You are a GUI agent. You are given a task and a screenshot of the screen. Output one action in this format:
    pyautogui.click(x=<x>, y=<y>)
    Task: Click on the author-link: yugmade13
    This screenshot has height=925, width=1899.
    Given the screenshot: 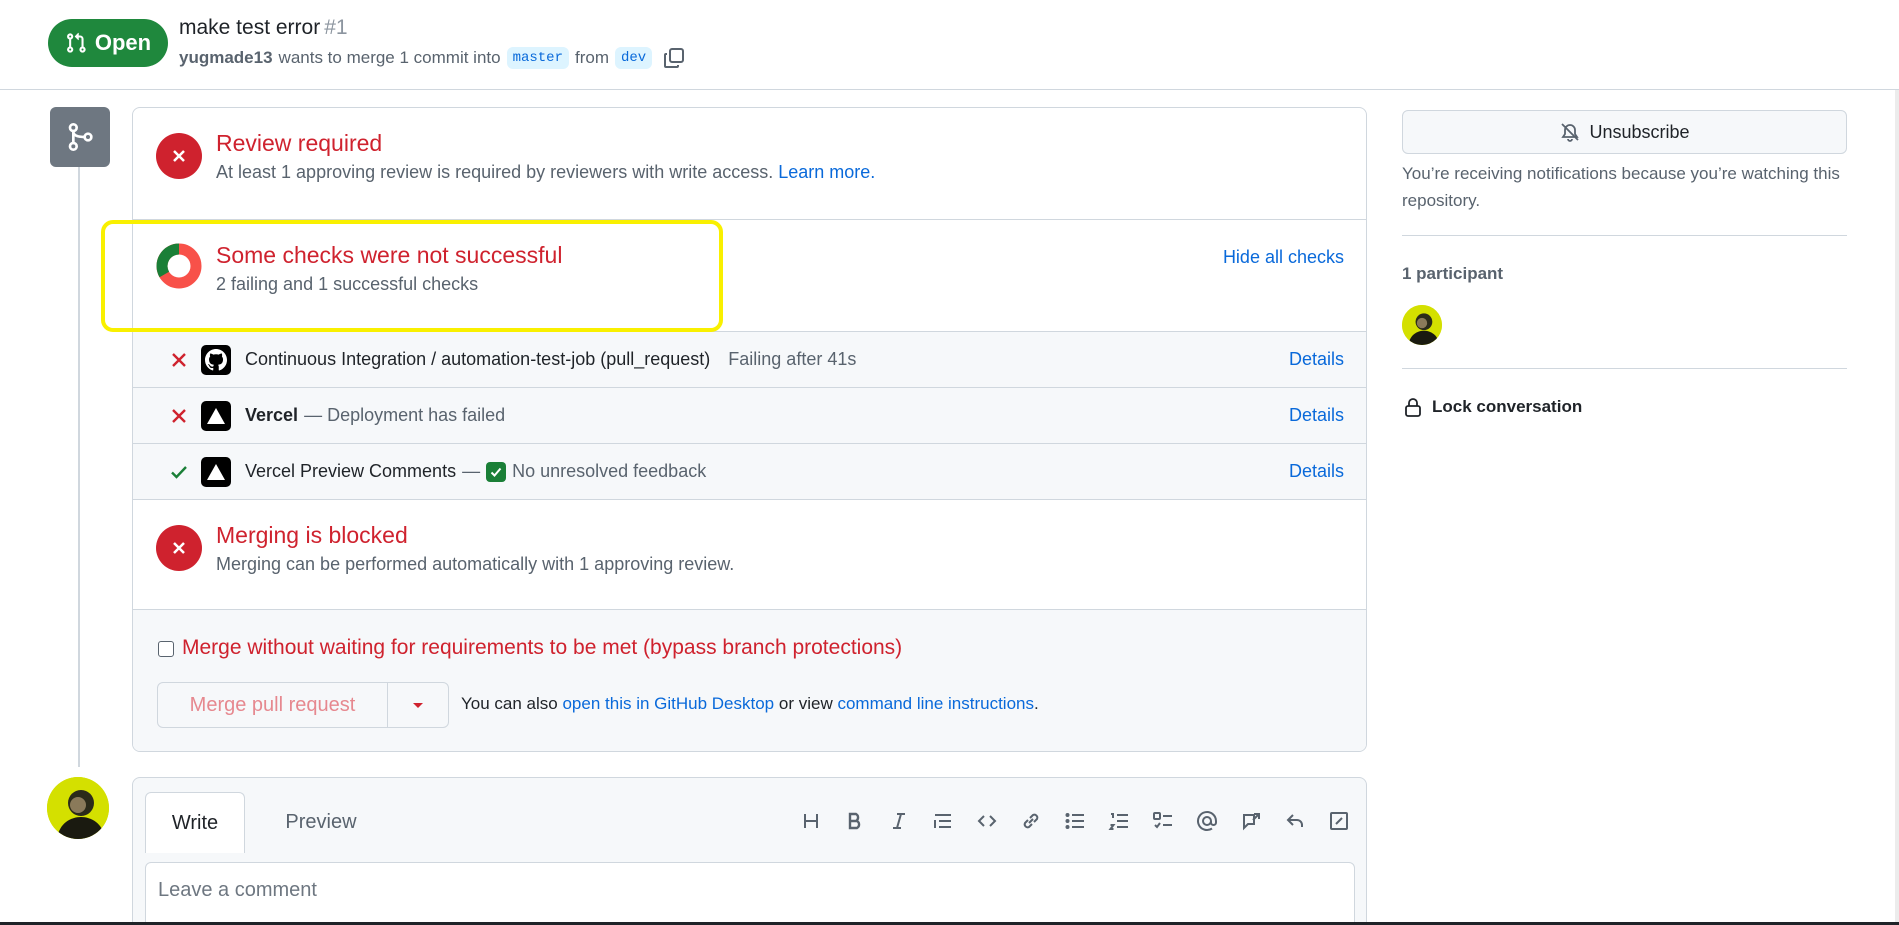 What is the action you would take?
    pyautogui.click(x=226, y=58)
    